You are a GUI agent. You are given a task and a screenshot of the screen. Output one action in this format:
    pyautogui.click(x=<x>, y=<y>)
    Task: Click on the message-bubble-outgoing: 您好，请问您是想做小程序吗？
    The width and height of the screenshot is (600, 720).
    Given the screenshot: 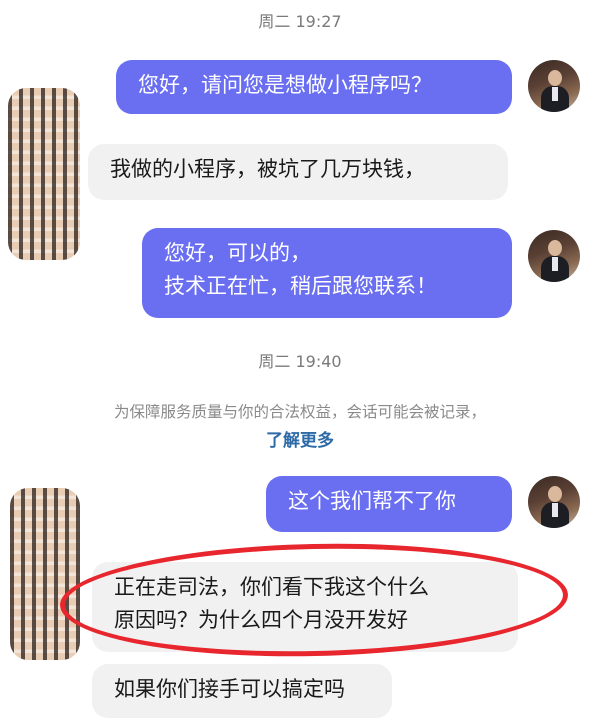 What is the action you would take?
    pyautogui.click(x=314, y=87)
    